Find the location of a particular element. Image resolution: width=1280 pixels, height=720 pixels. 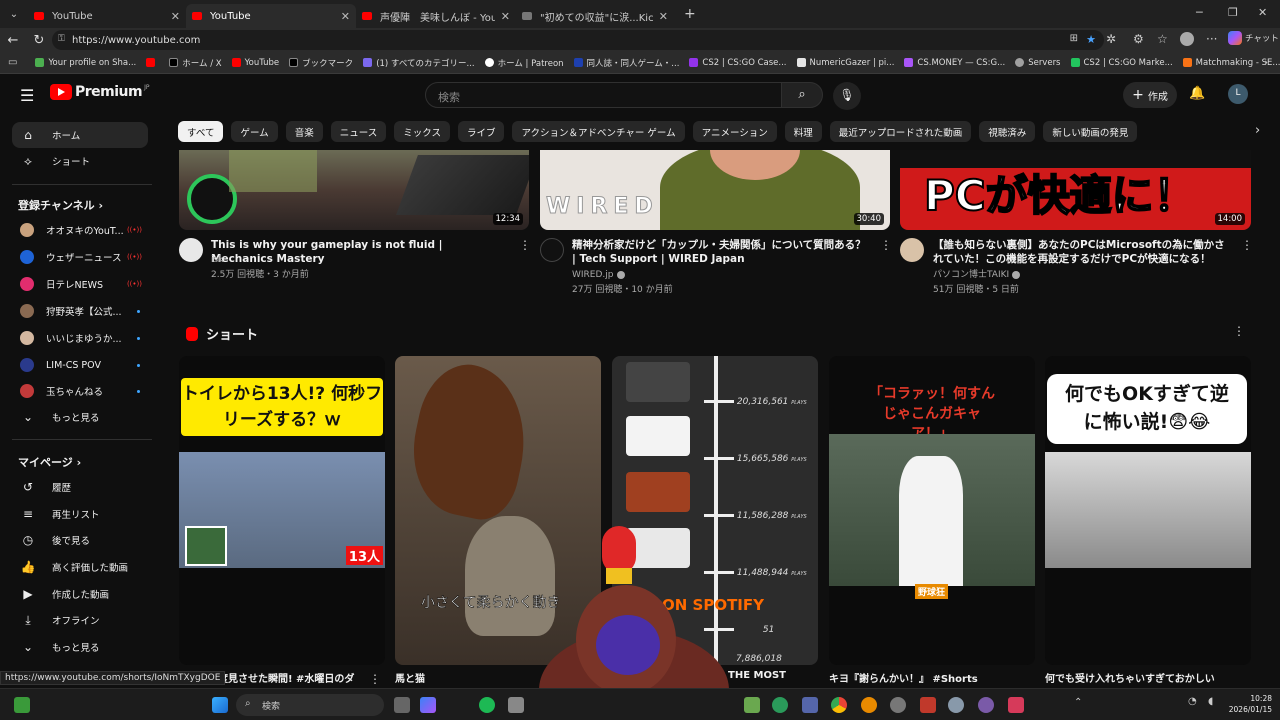

new-tab-button: + is located at coordinates (690, 14).